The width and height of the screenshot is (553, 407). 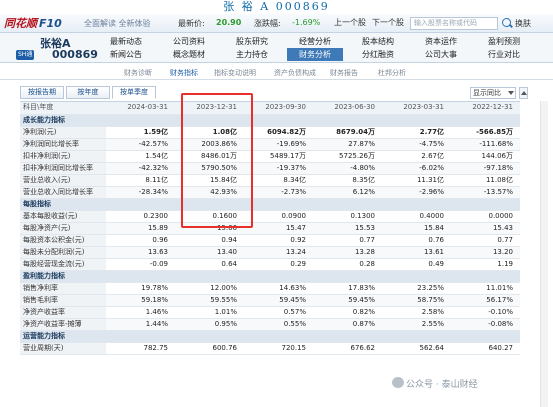 What do you see at coordinates (523, 23) in the screenshot?
I see `skin-switch-button: 换肤` at bounding box center [523, 23].